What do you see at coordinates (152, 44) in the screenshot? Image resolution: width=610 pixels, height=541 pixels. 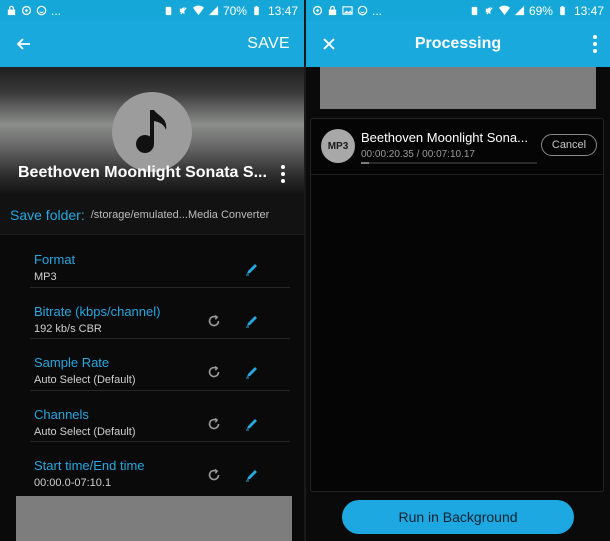 I see `app-bar: SAVE` at bounding box center [152, 44].